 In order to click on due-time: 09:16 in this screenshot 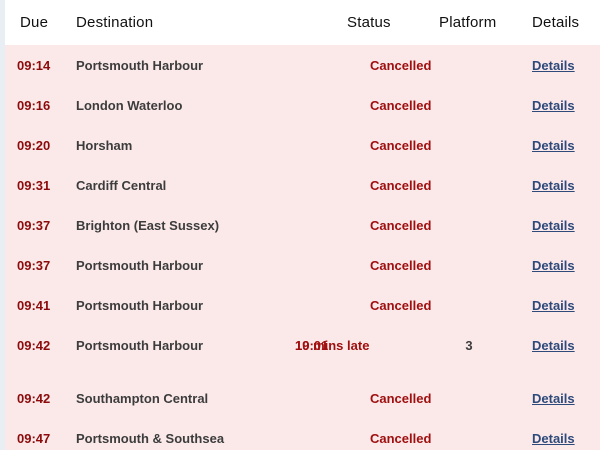, I will do `click(34, 105)`.